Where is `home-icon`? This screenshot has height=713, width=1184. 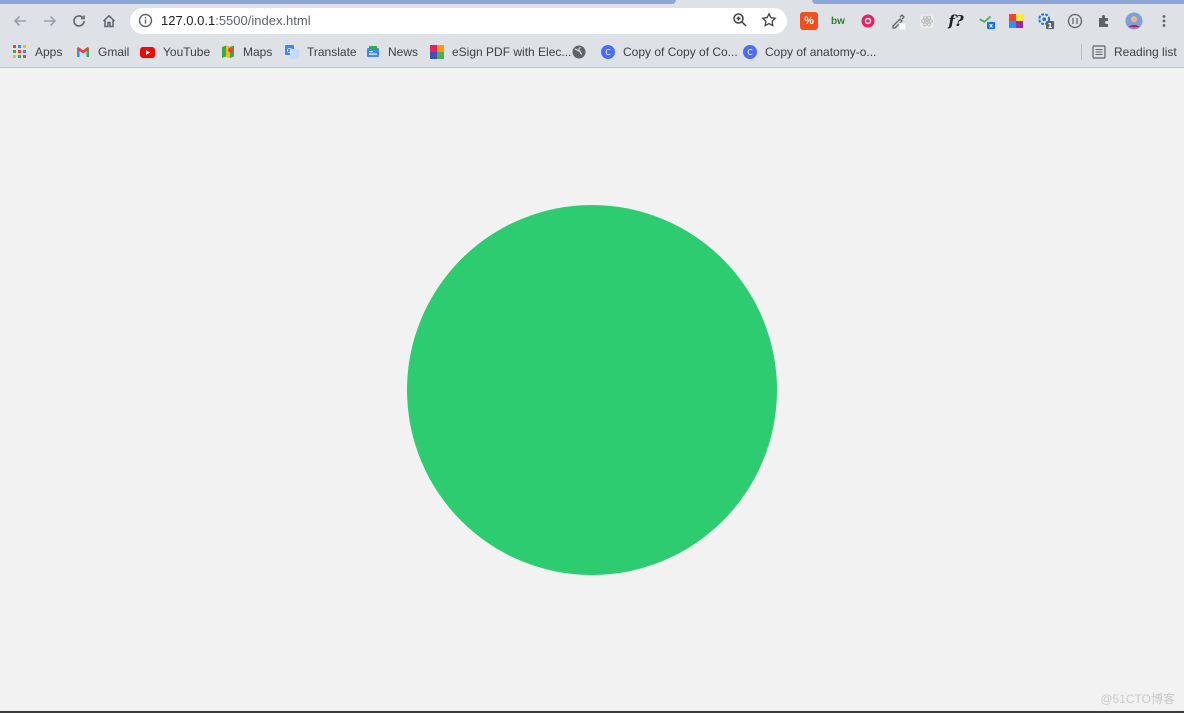 home-icon is located at coordinates (109, 21).